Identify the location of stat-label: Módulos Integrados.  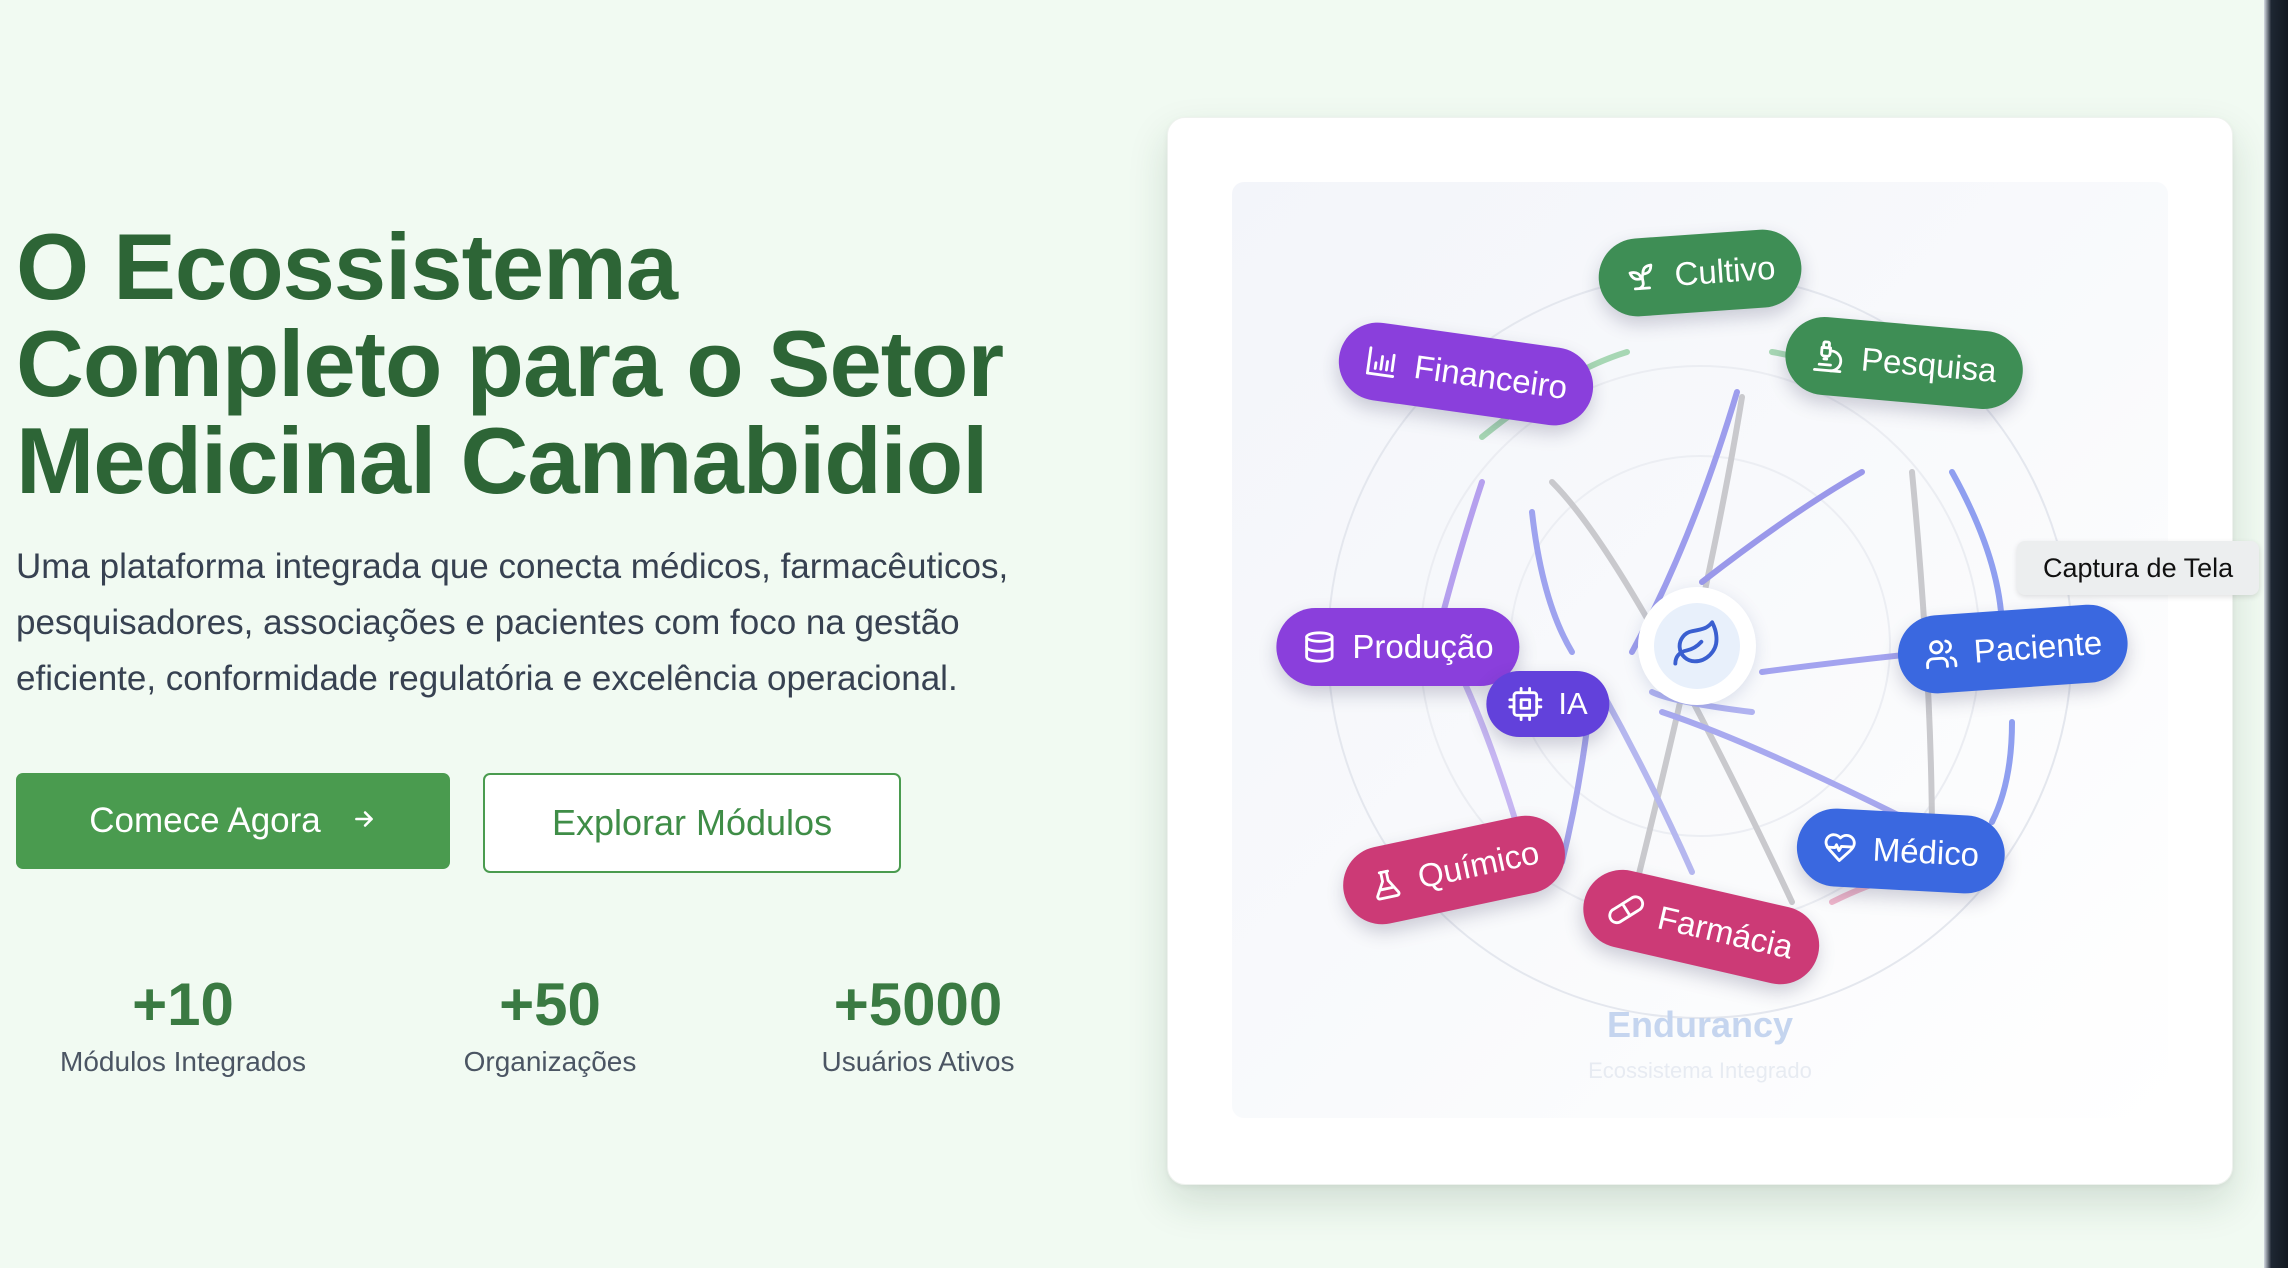
(183, 1061).